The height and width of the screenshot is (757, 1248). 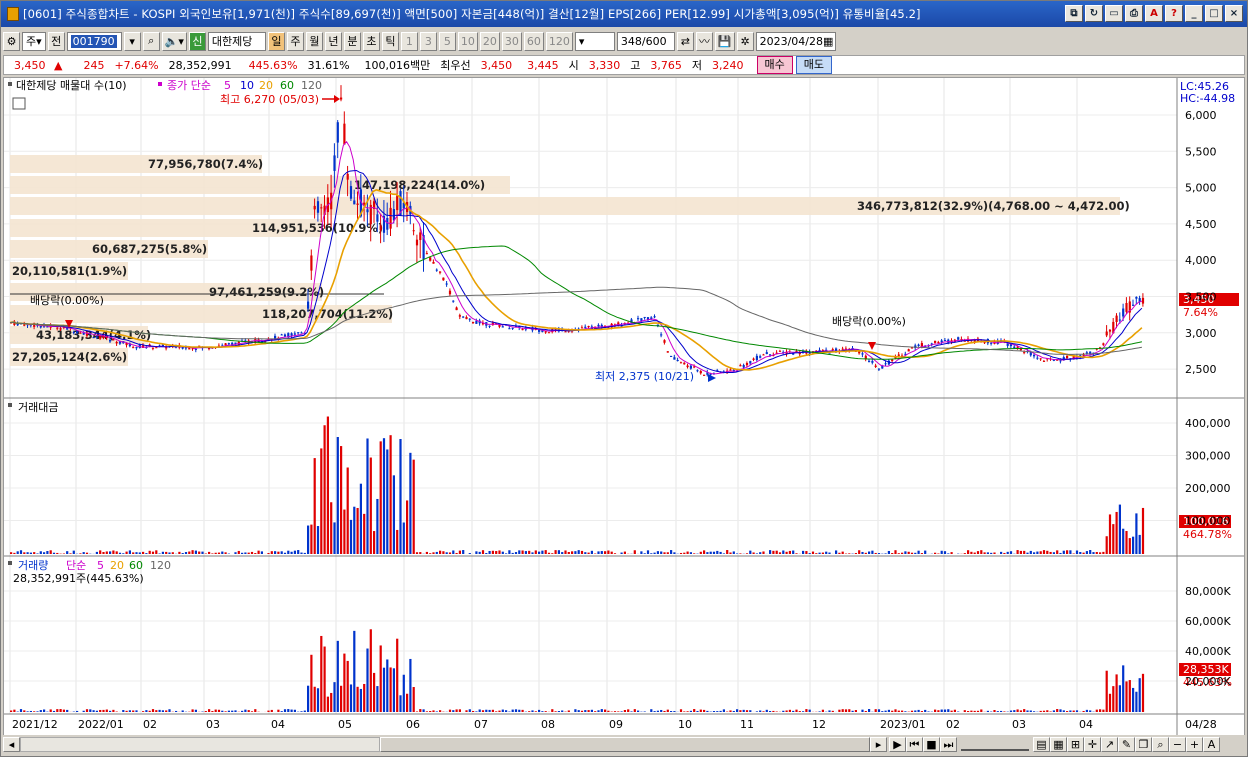 I want to click on speaker-icon: 🔈▾, so click(x=174, y=41).